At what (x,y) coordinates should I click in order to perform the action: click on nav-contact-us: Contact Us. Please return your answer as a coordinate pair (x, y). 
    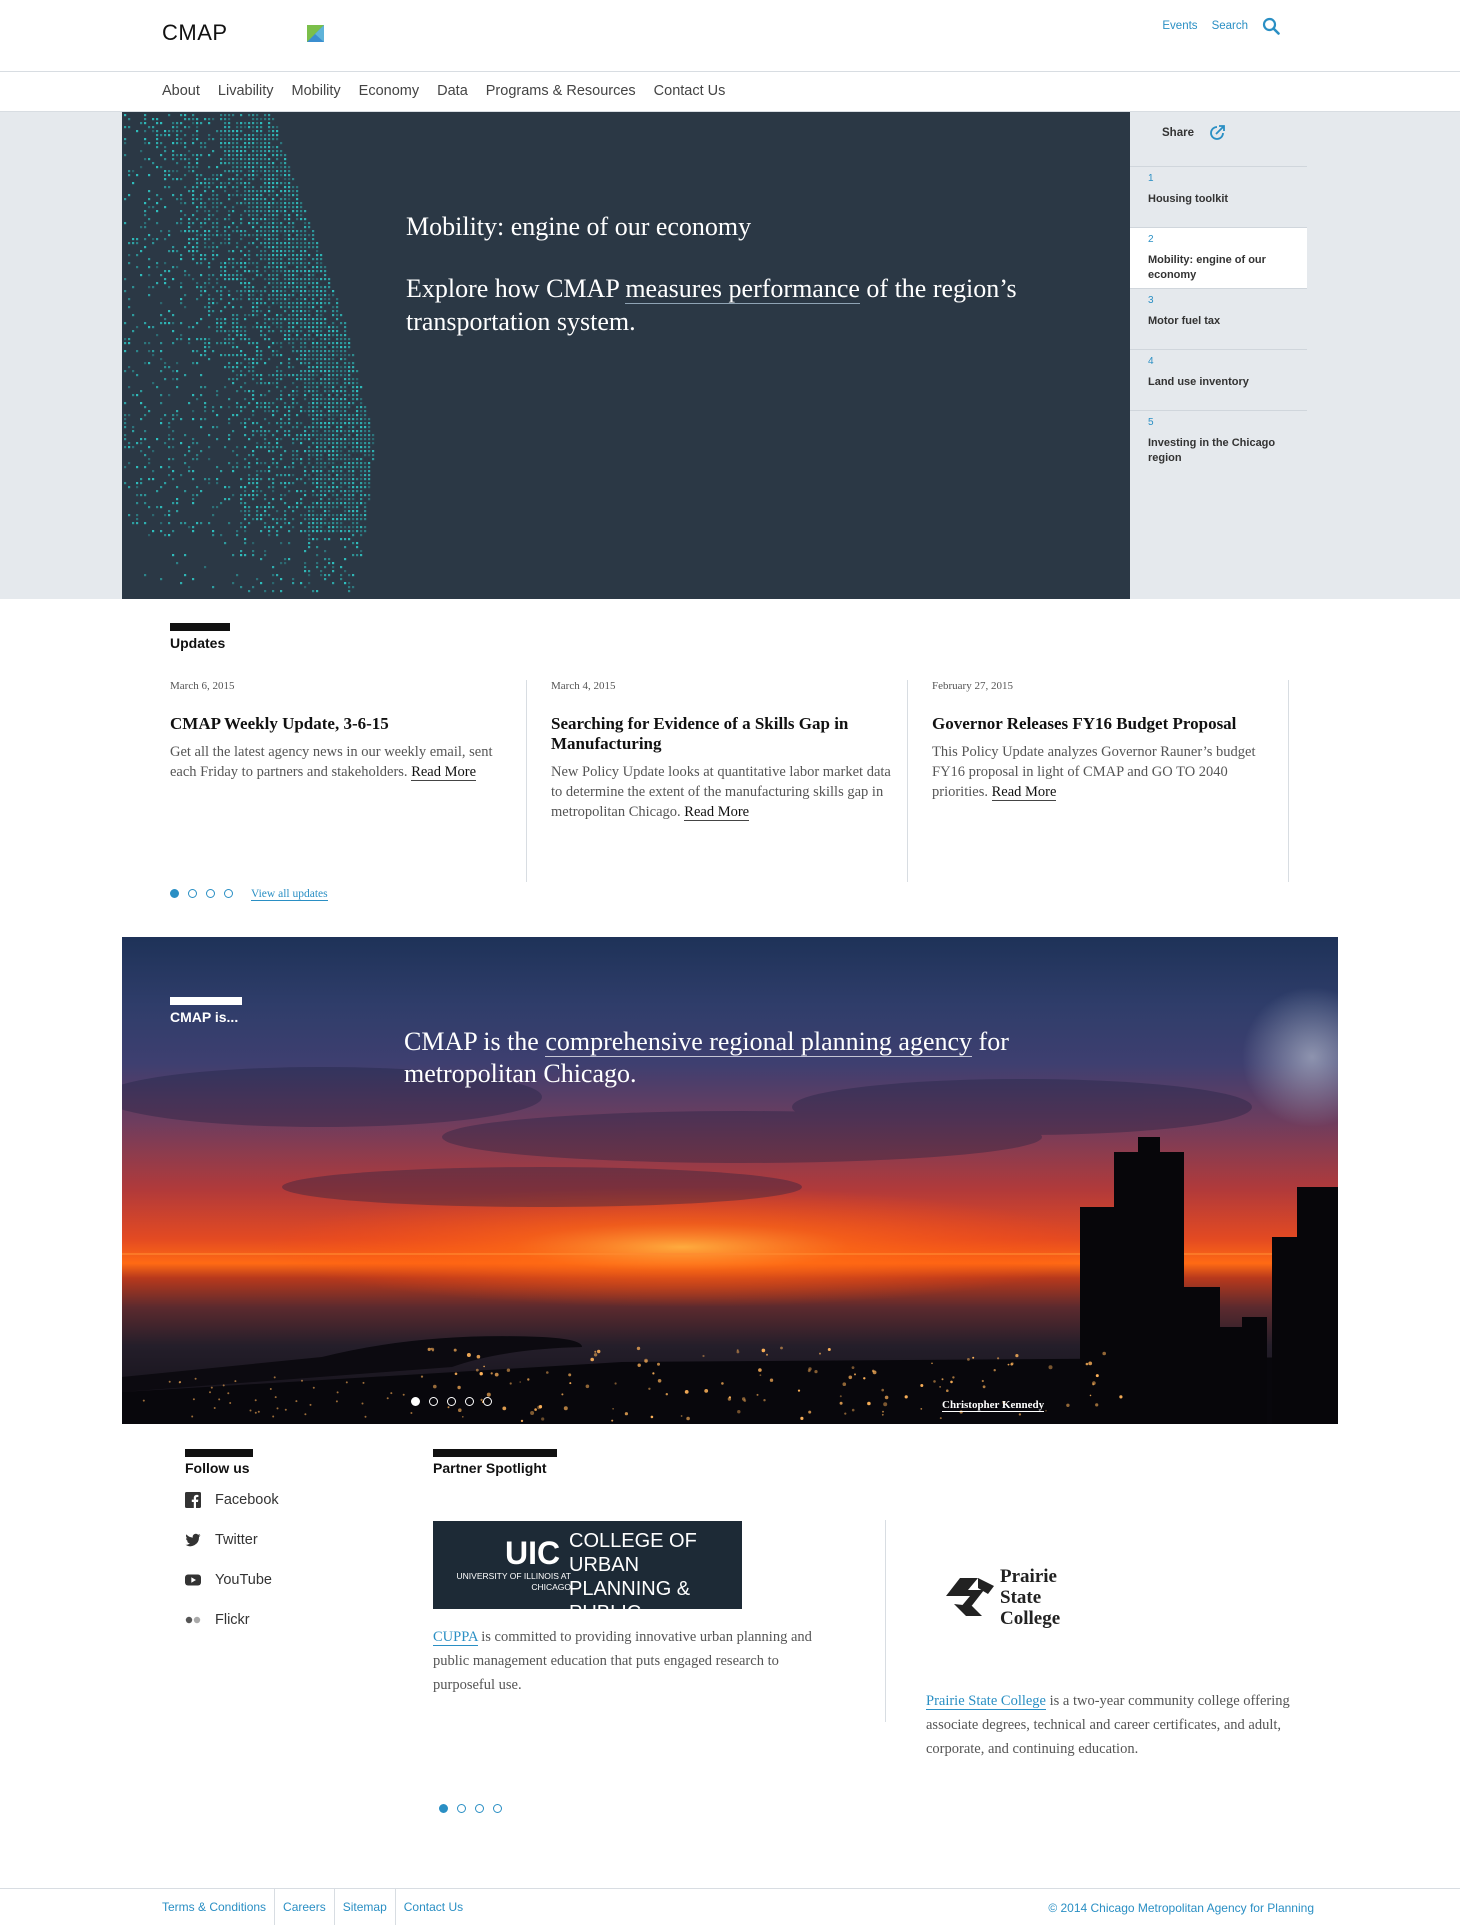
    Looking at the image, I should click on (690, 91).